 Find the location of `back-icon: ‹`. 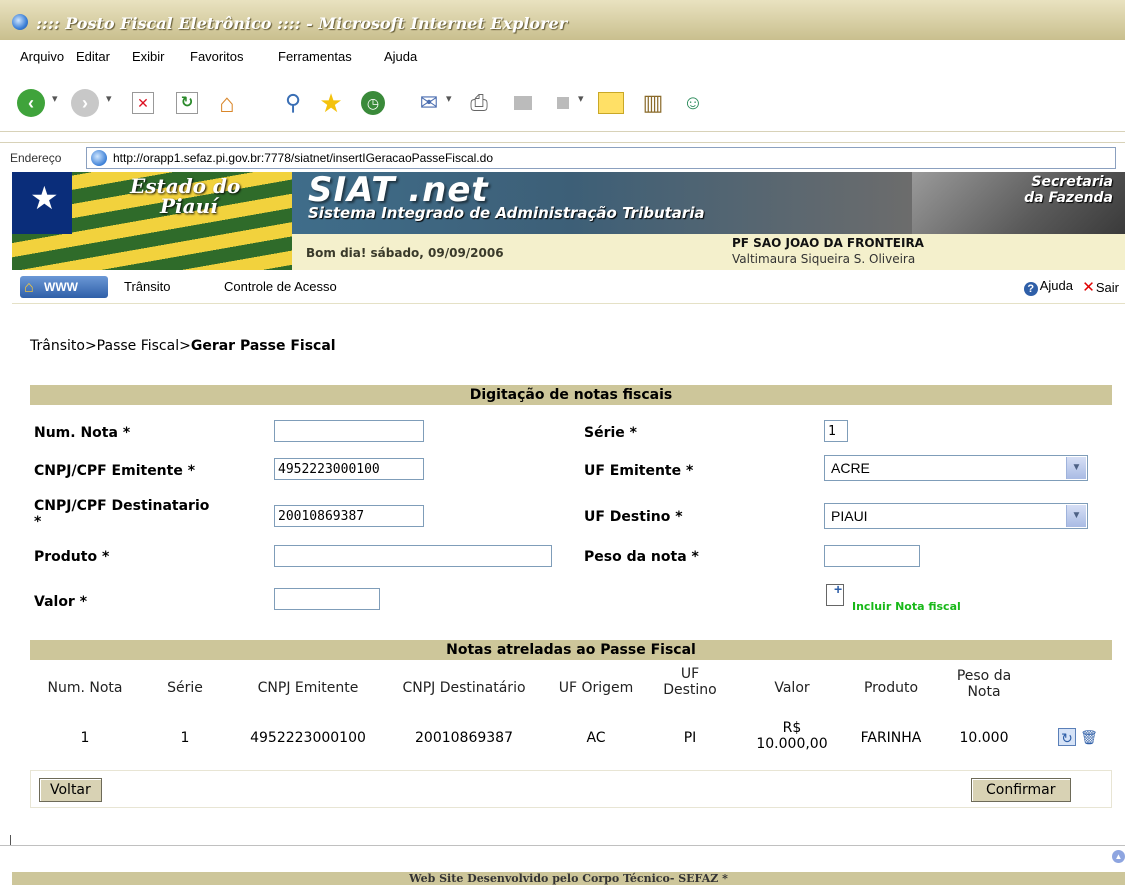

back-icon: ‹ is located at coordinates (31, 103).